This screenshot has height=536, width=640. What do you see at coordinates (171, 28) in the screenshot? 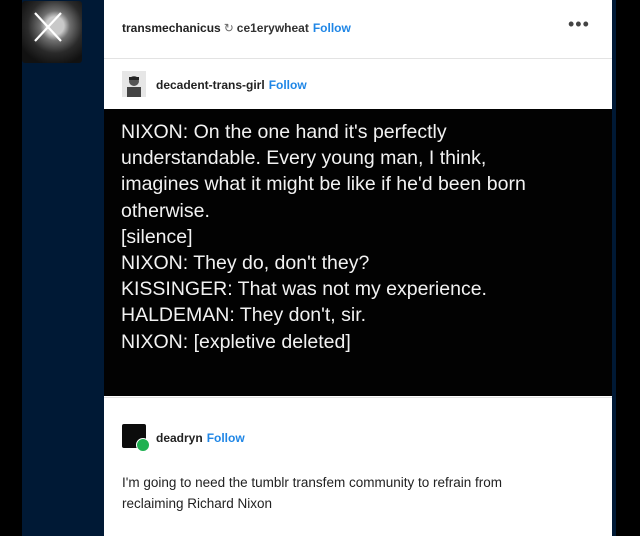
I see `post-author-link: transmechanicus` at bounding box center [171, 28].